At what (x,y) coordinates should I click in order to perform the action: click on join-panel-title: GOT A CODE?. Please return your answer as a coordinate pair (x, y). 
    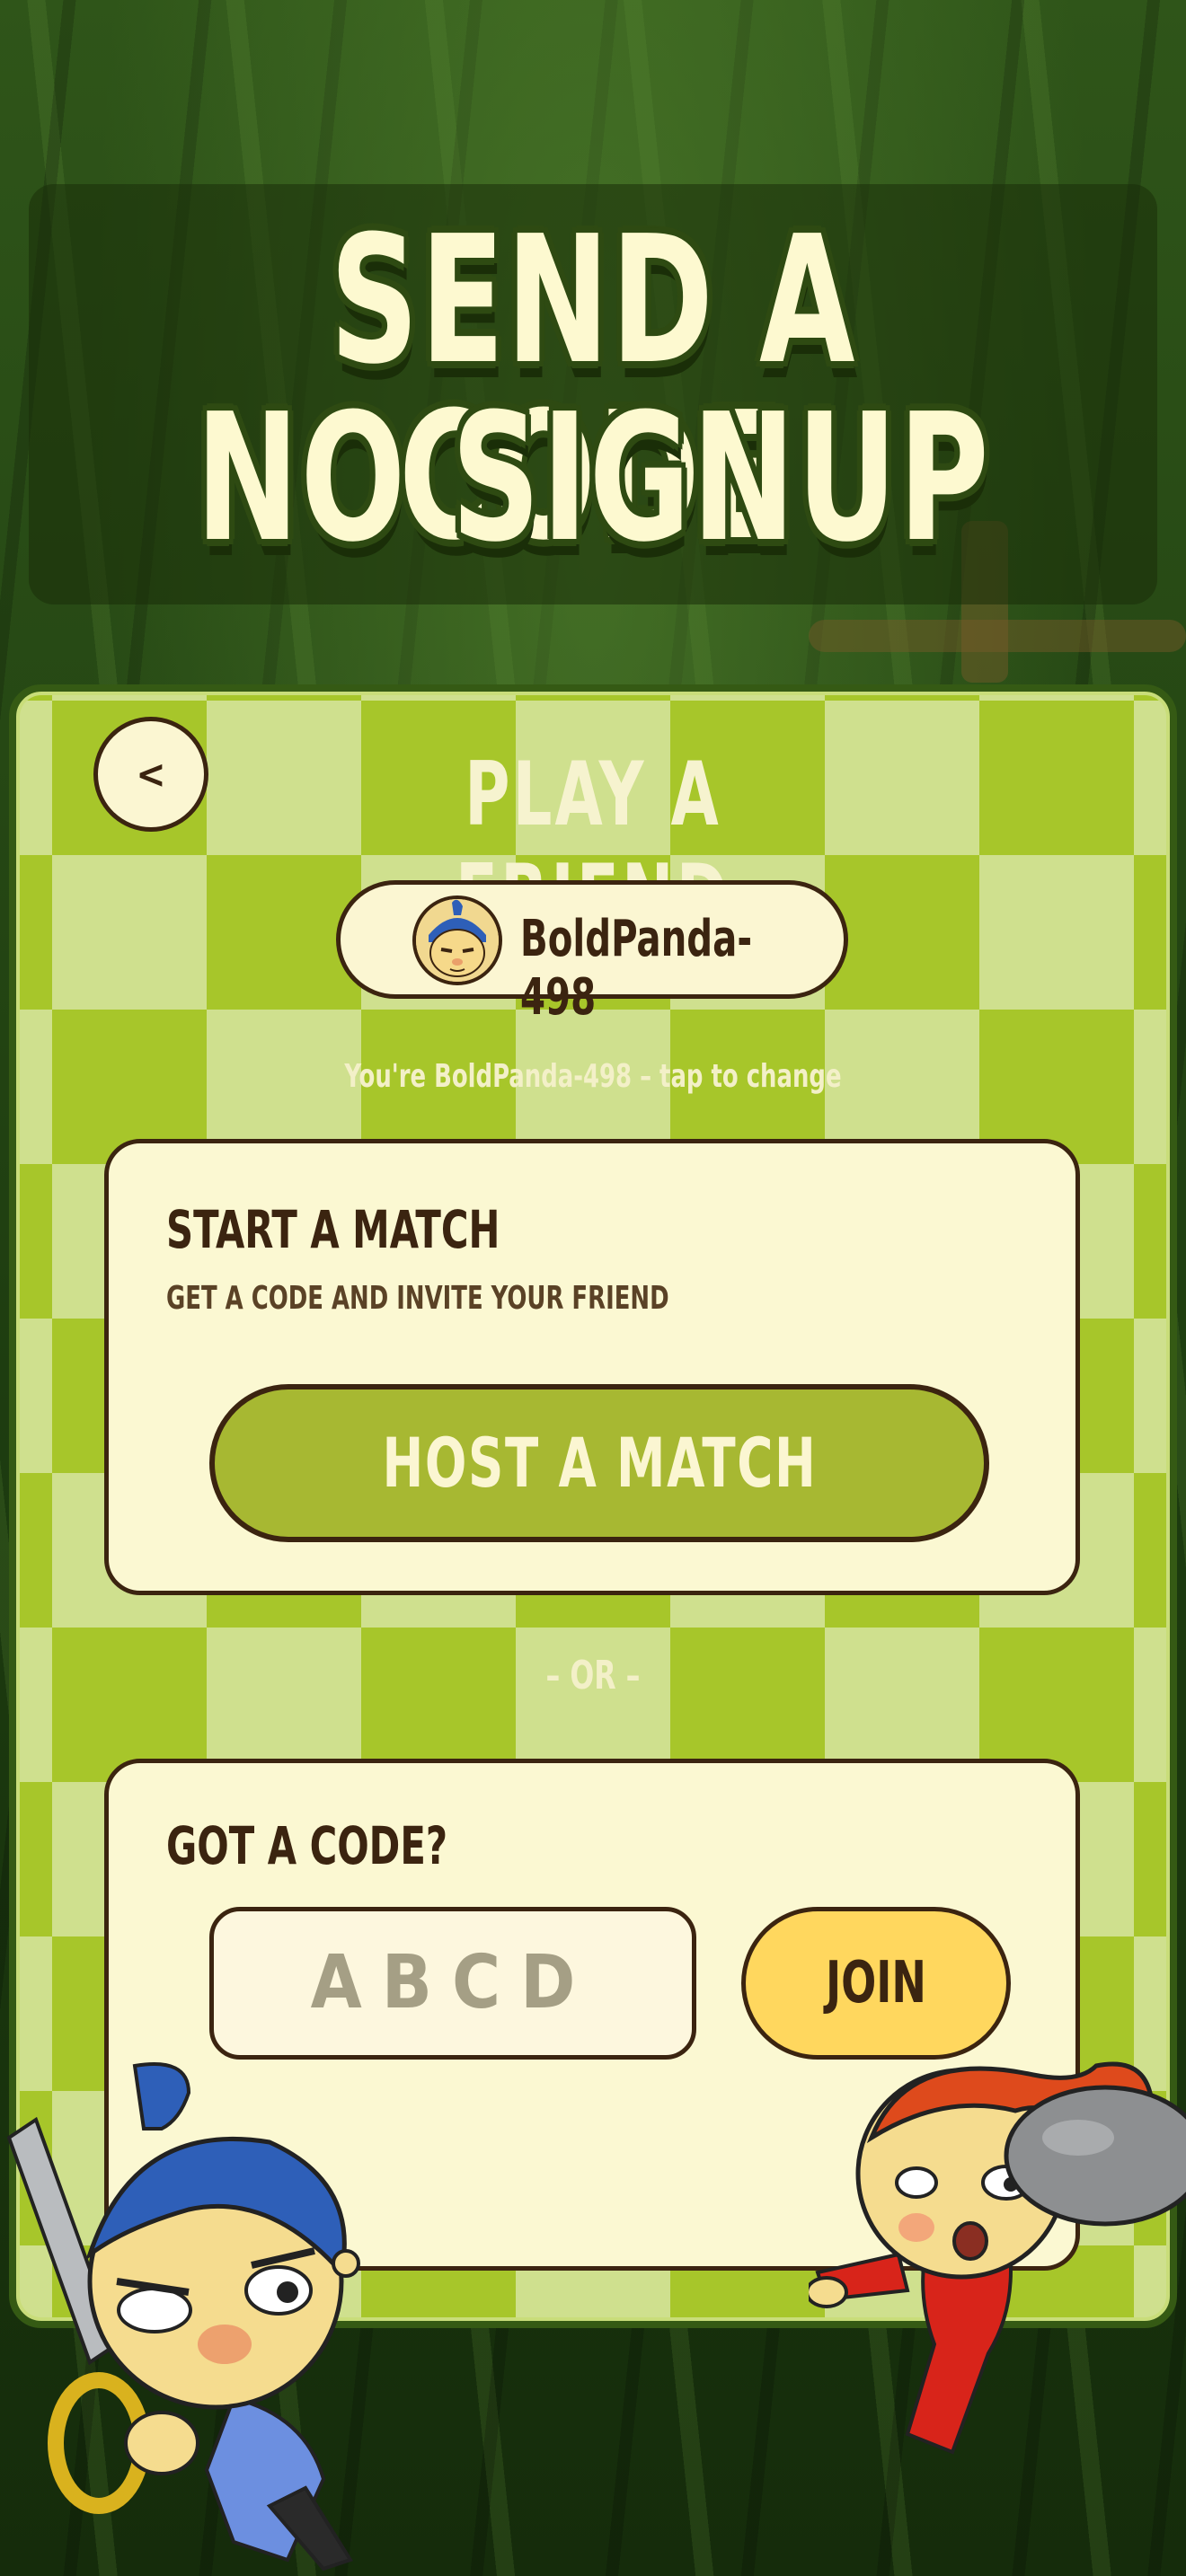
    Looking at the image, I should click on (307, 1845).